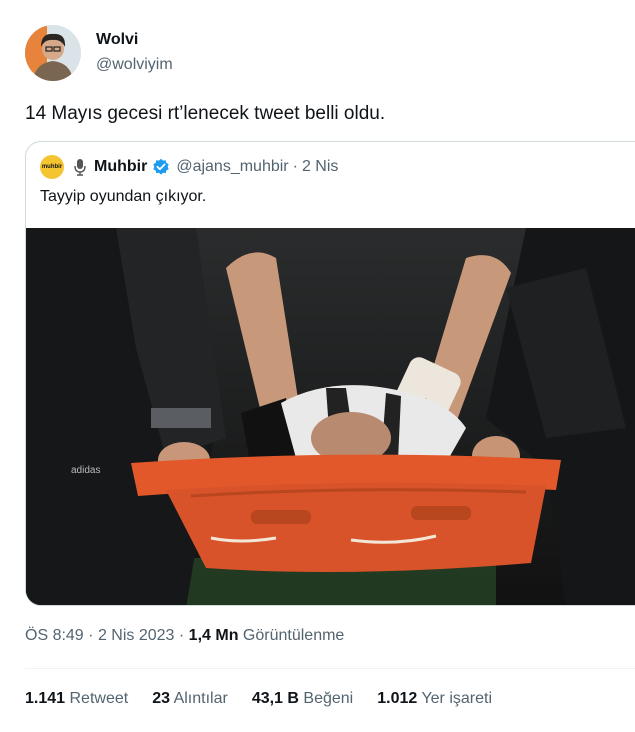 The width and height of the screenshot is (635, 732). What do you see at coordinates (99, 698) in the screenshot?
I see `stat-label: Retweet` at bounding box center [99, 698].